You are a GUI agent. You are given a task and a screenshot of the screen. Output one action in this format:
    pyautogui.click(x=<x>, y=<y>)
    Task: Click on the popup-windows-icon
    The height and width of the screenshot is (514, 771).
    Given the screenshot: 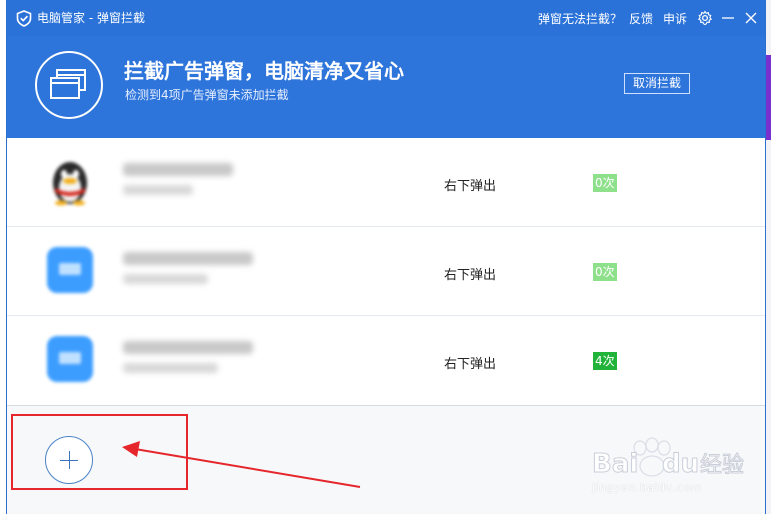 What is the action you would take?
    pyautogui.click(x=68, y=84)
    